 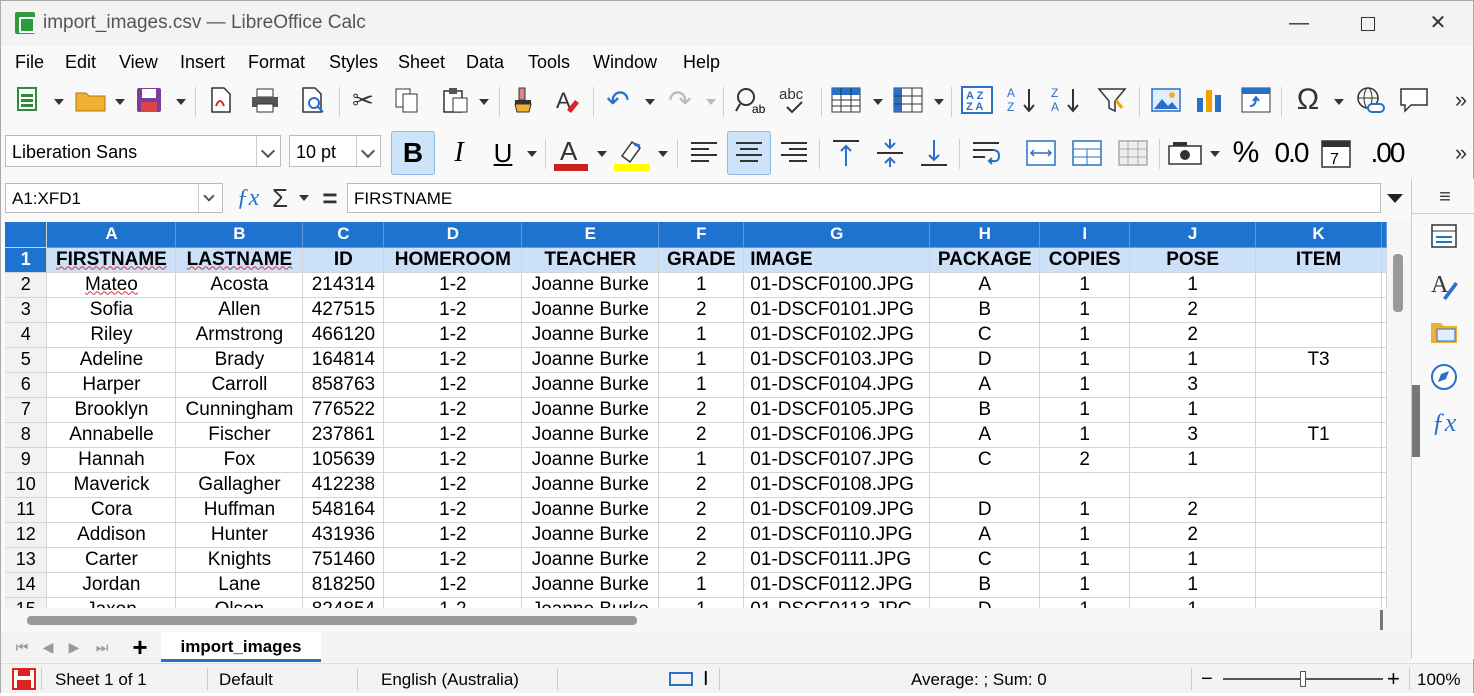 I want to click on cell-b1: LASTNAME, so click(x=239, y=260).